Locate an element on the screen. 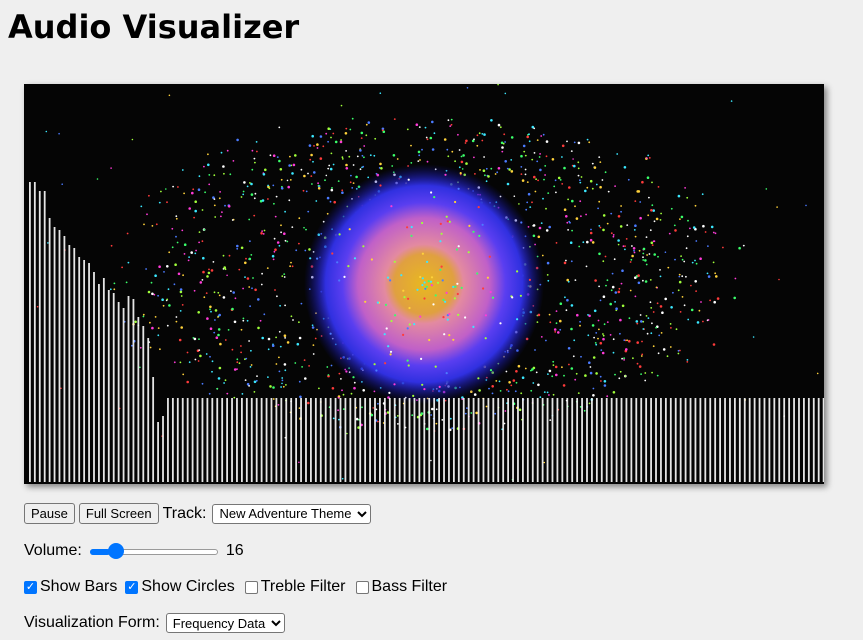 The image size is (863, 640). bass-filter-checkbox is located at coordinates (362, 587).